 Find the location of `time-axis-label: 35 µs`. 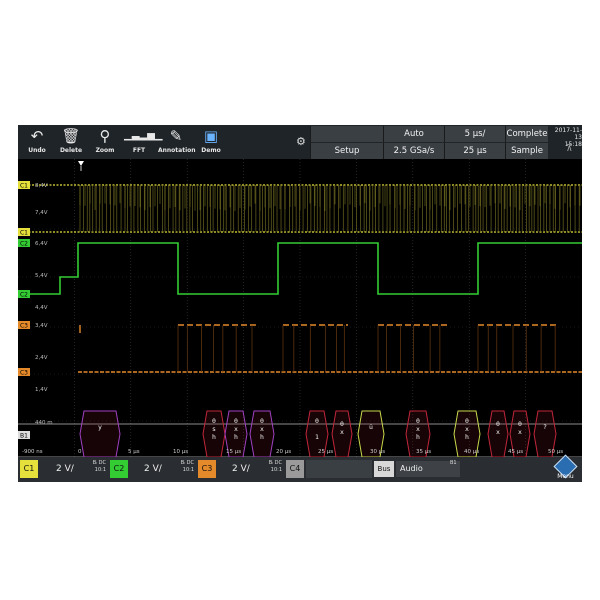

time-axis-label: 35 µs is located at coordinates (423, 452).